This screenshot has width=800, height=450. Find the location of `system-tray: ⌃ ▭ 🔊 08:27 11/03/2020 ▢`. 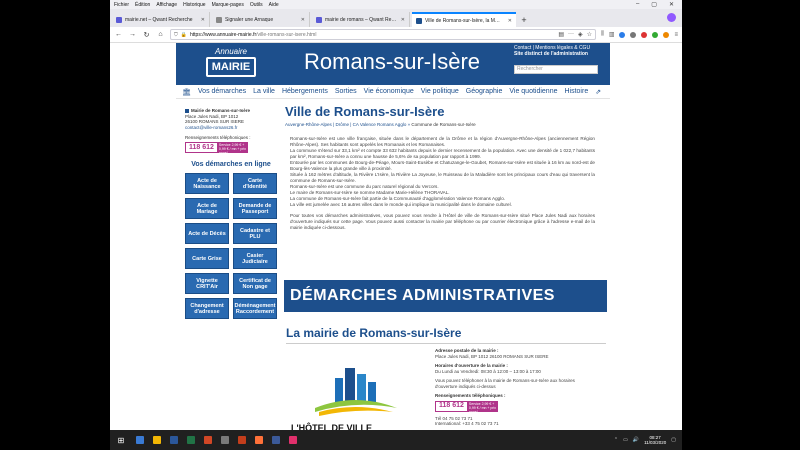

system-tray: ⌃ ▭ 🔊 08:27 11/03/2020 ▢ is located at coordinates (648, 440).